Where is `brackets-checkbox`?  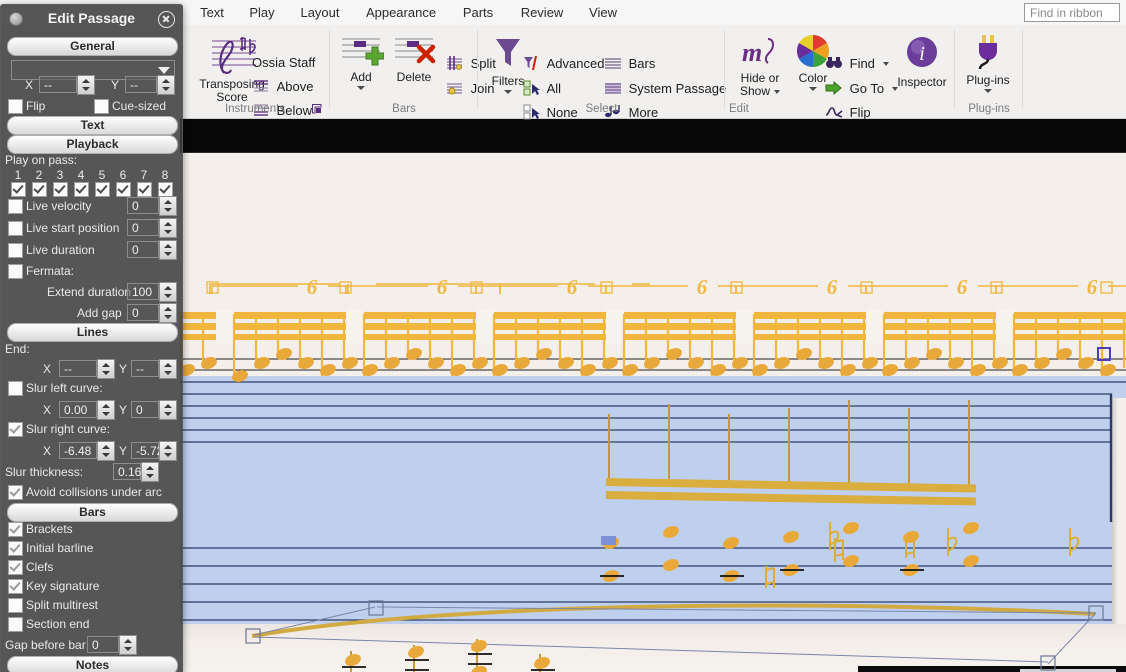 brackets-checkbox is located at coordinates (15, 529).